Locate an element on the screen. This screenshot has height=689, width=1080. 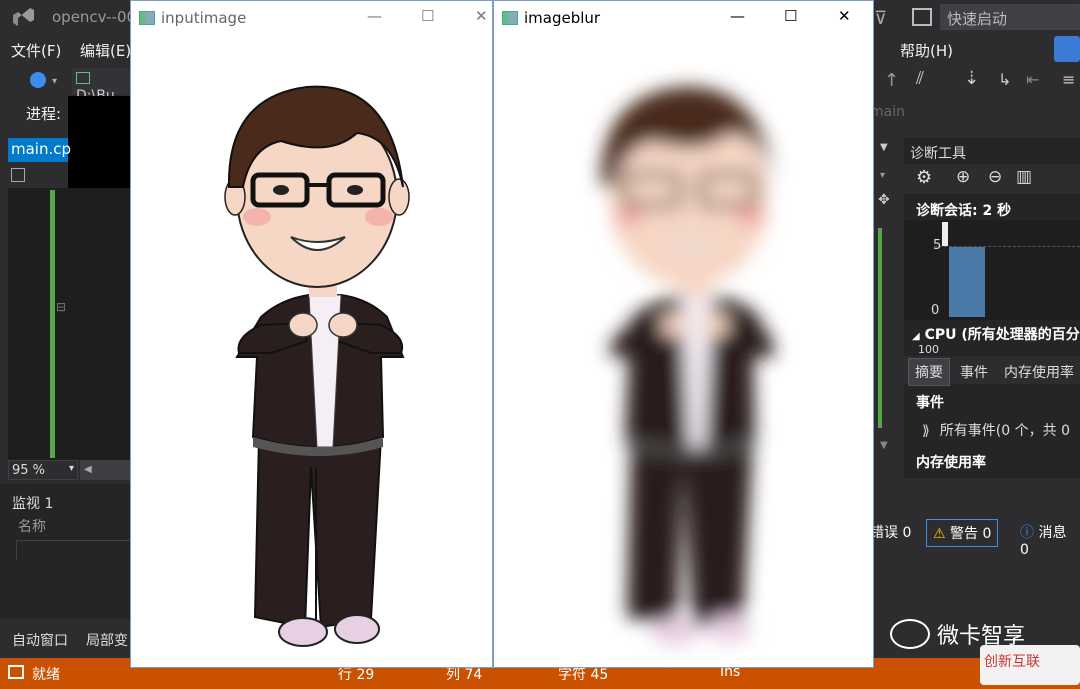
zoom-in-icon: ⊕ is located at coordinates (963, 177).